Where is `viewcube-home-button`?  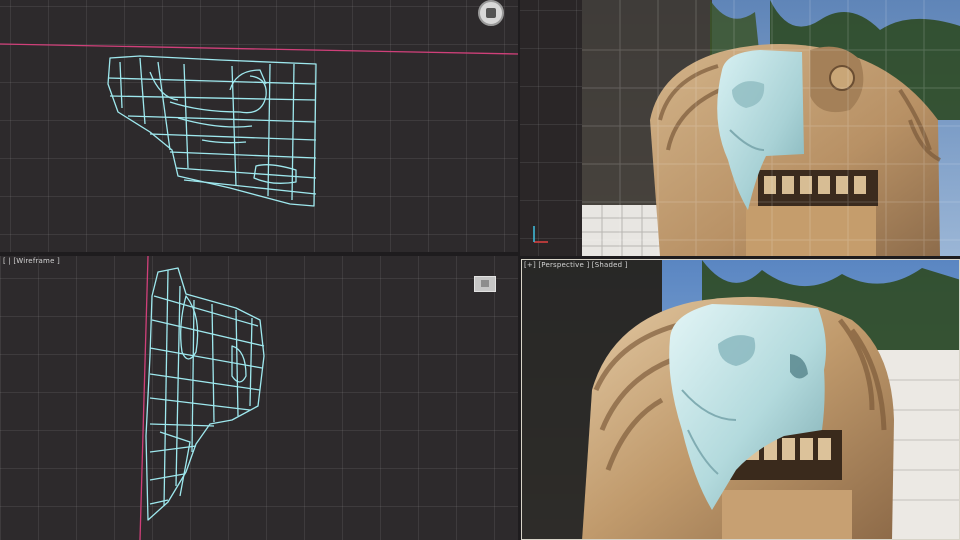
viewcube-home-button is located at coordinates (491, 13).